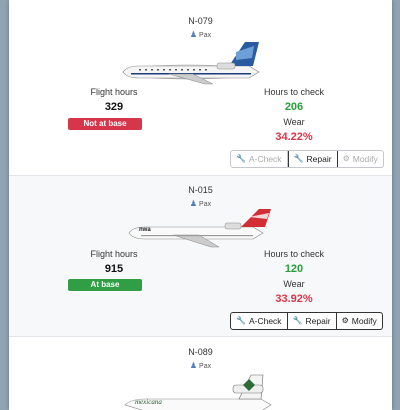 The image size is (400, 410). I want to click on aircraft-registration: N-089, so click(200, 352).